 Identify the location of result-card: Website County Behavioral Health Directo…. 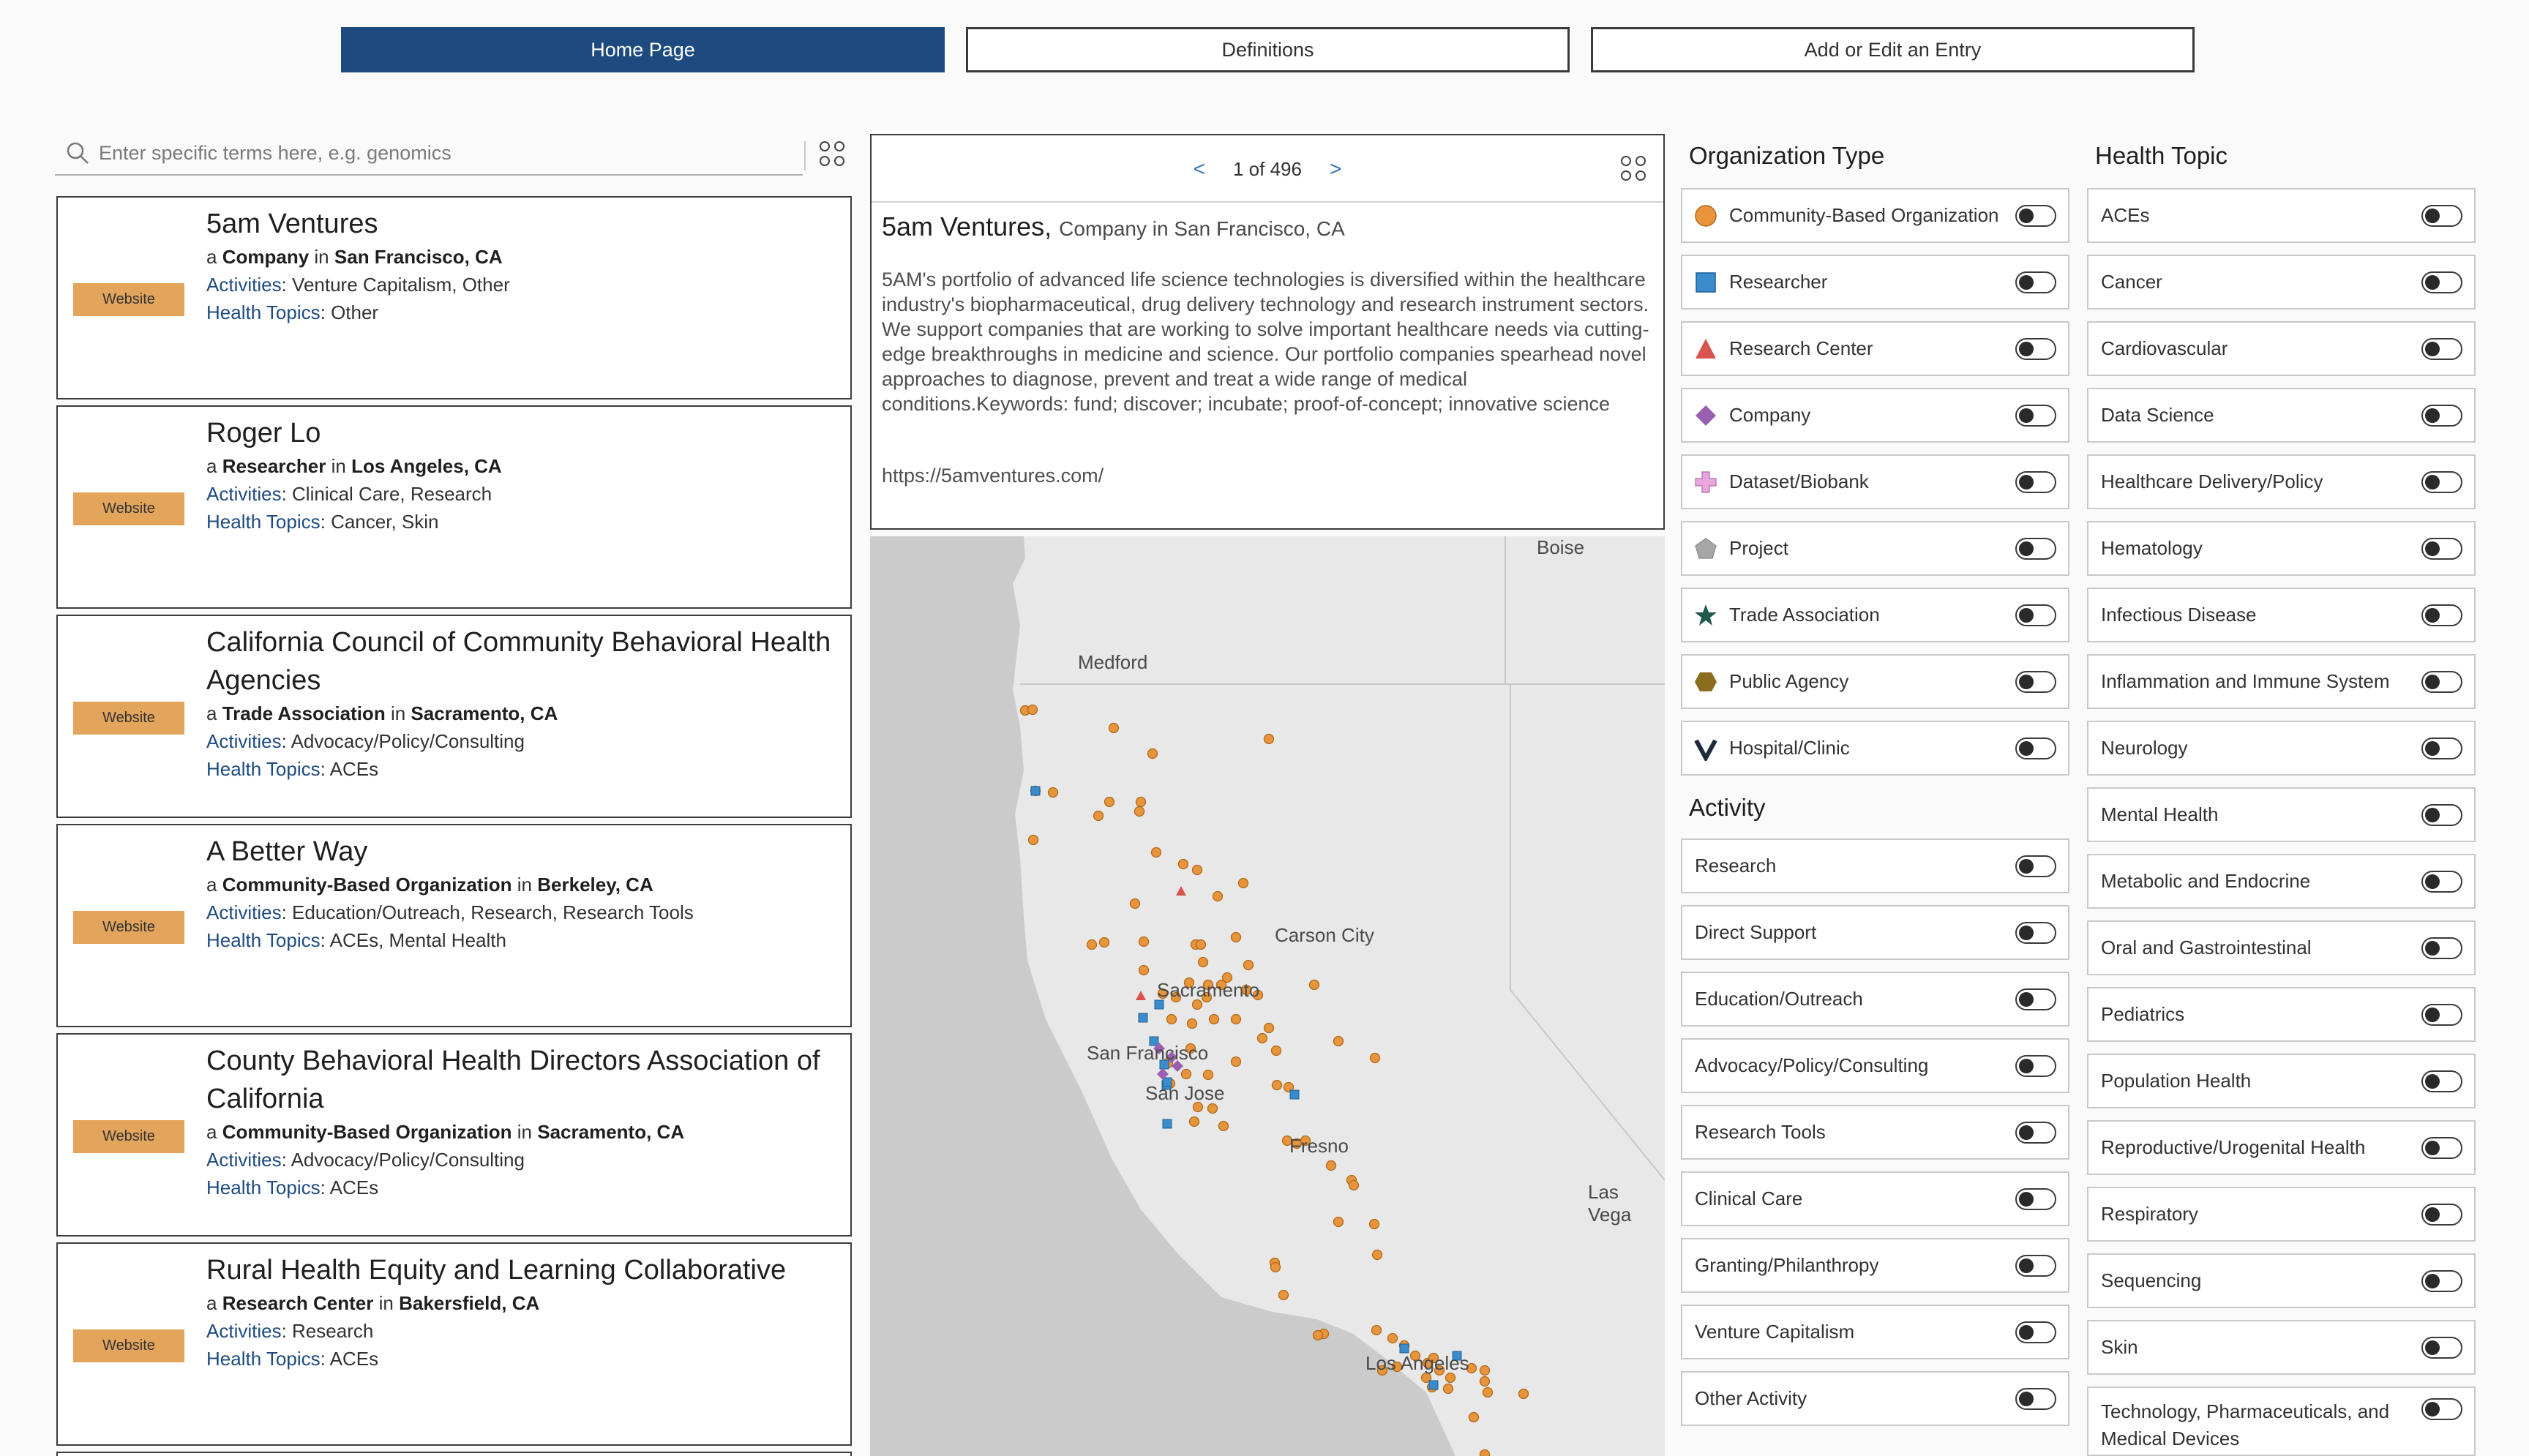
(454, 1135).